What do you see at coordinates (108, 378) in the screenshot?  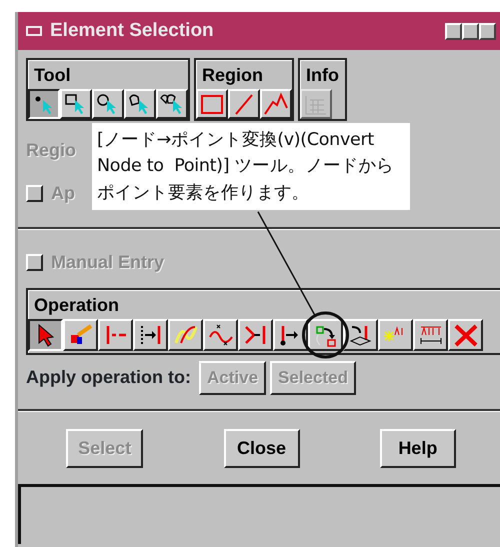 I see `apply-label: Apply operation to:` at bounding box center [108, 378].